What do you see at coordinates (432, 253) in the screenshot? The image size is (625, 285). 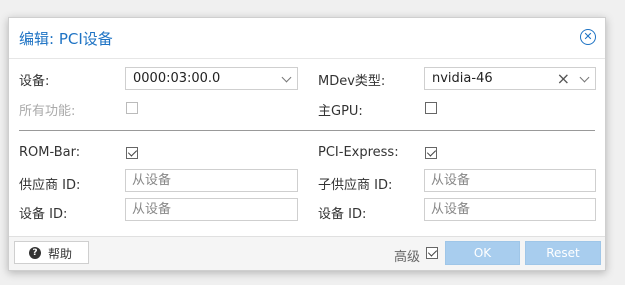 I see `advanced-checkbox` at bounding box center [432, 253].